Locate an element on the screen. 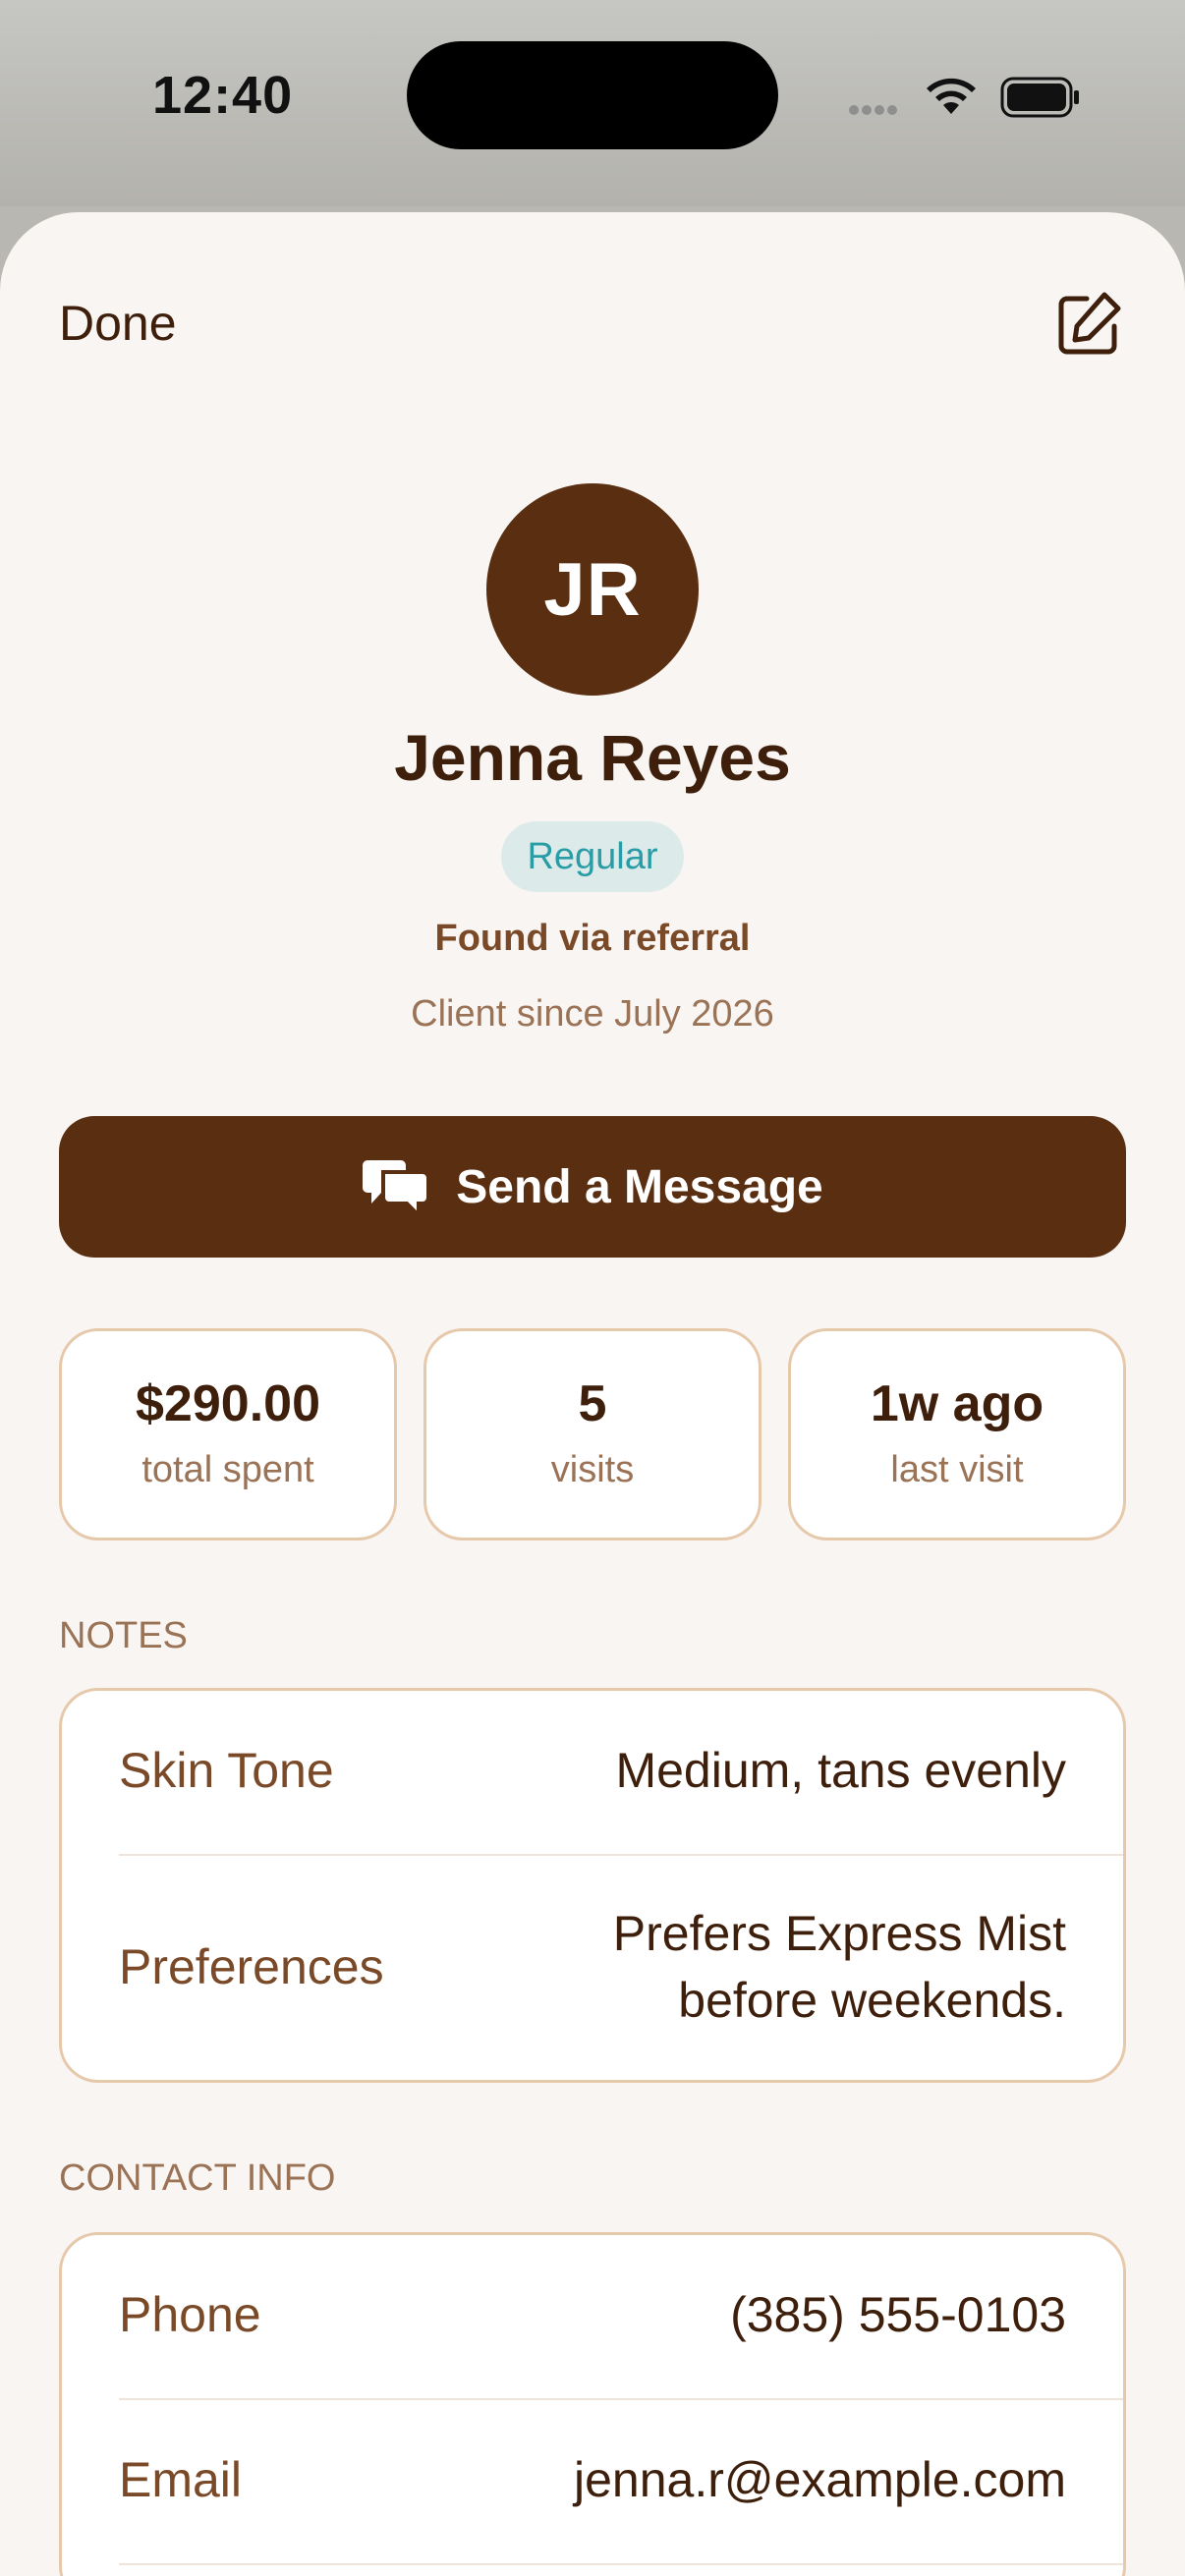 Image resolution: width=1185 pixels, height=2576 pixels. client-since: Client since July 2026 is located at coordinates (592, 1014).